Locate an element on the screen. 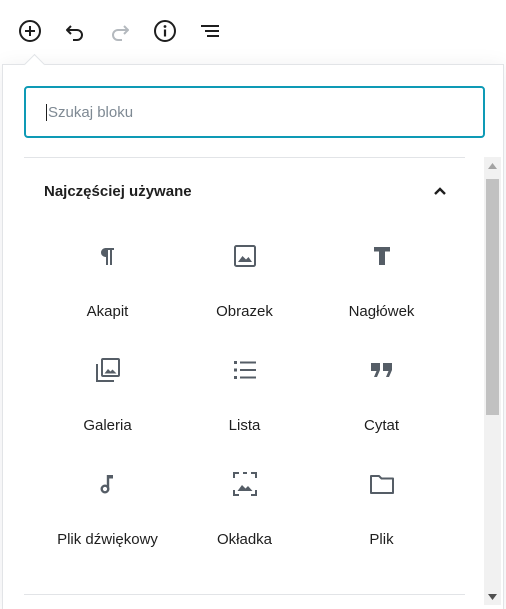 The height and width of the screenshot is (609, 506). vertical-scrollbar is located at coordinates (492, 381).